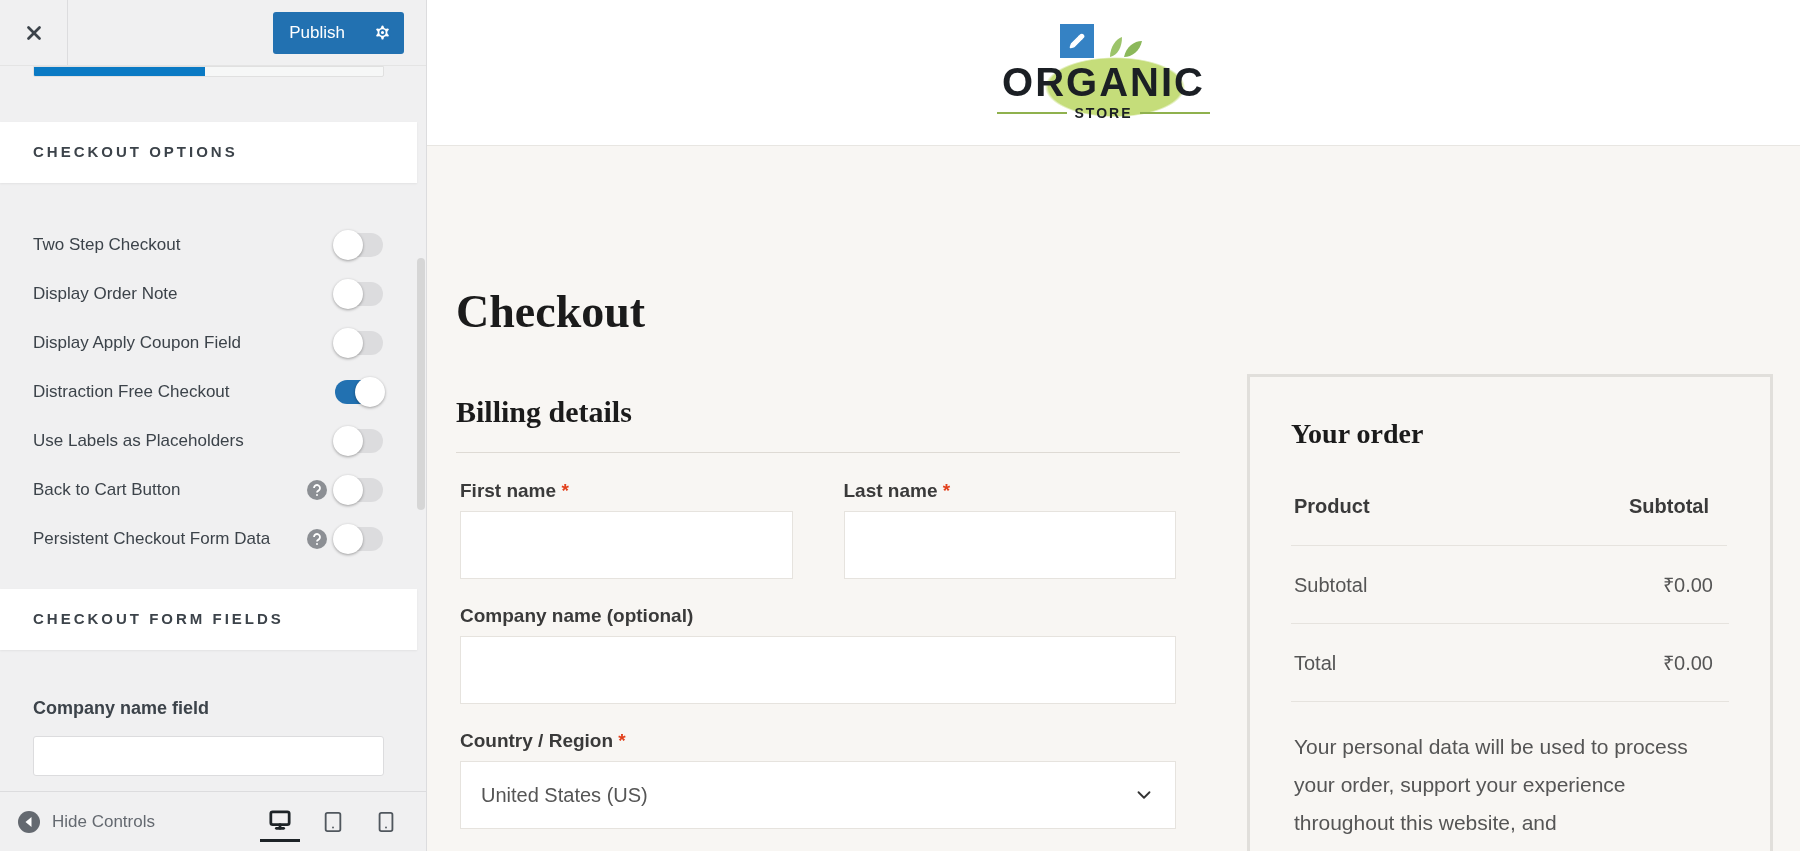  Describe the element at coordinates (897, 491) in the screenshot. I see `field-label: Last name *` at that location.